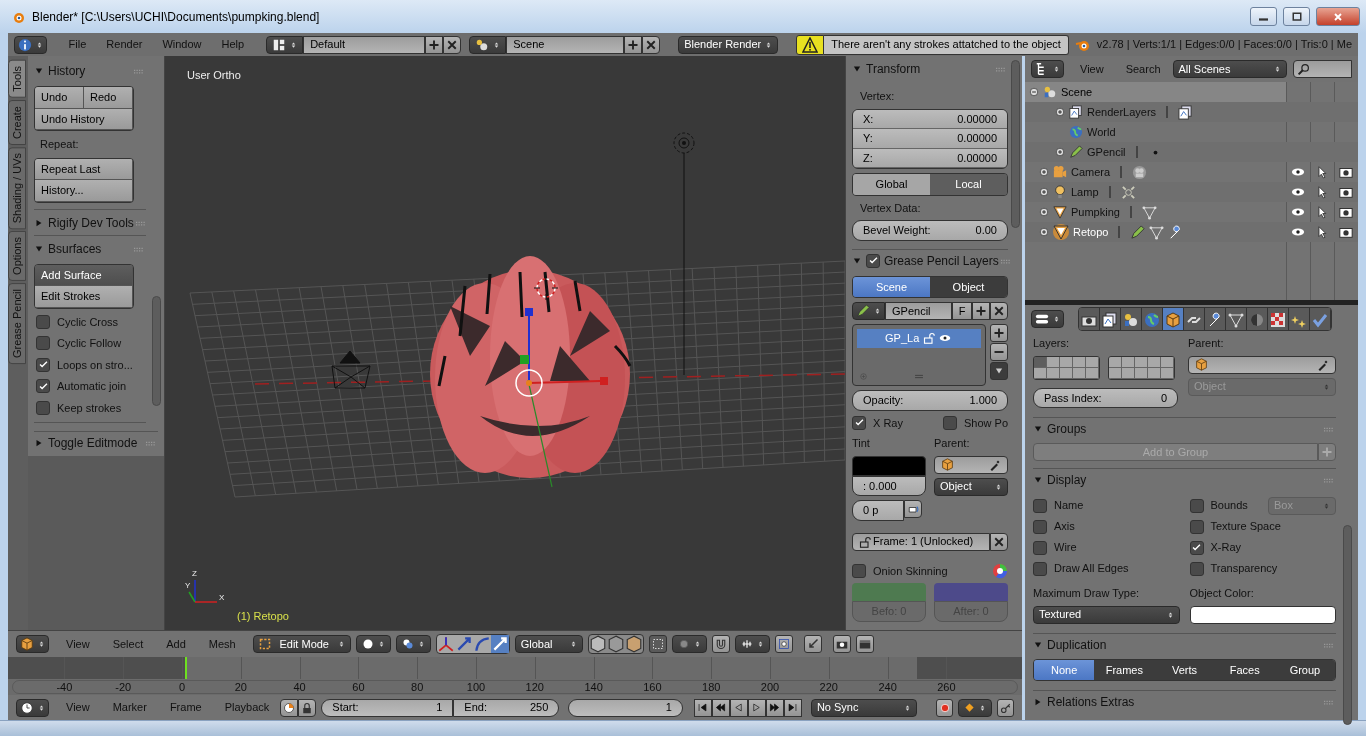 This screenshot has height=736, width=1366. What do you see at coordinates (864, 707) in the screenshot?
I see `sync-dropdown: No Sync` at bounding box center [864, 707].